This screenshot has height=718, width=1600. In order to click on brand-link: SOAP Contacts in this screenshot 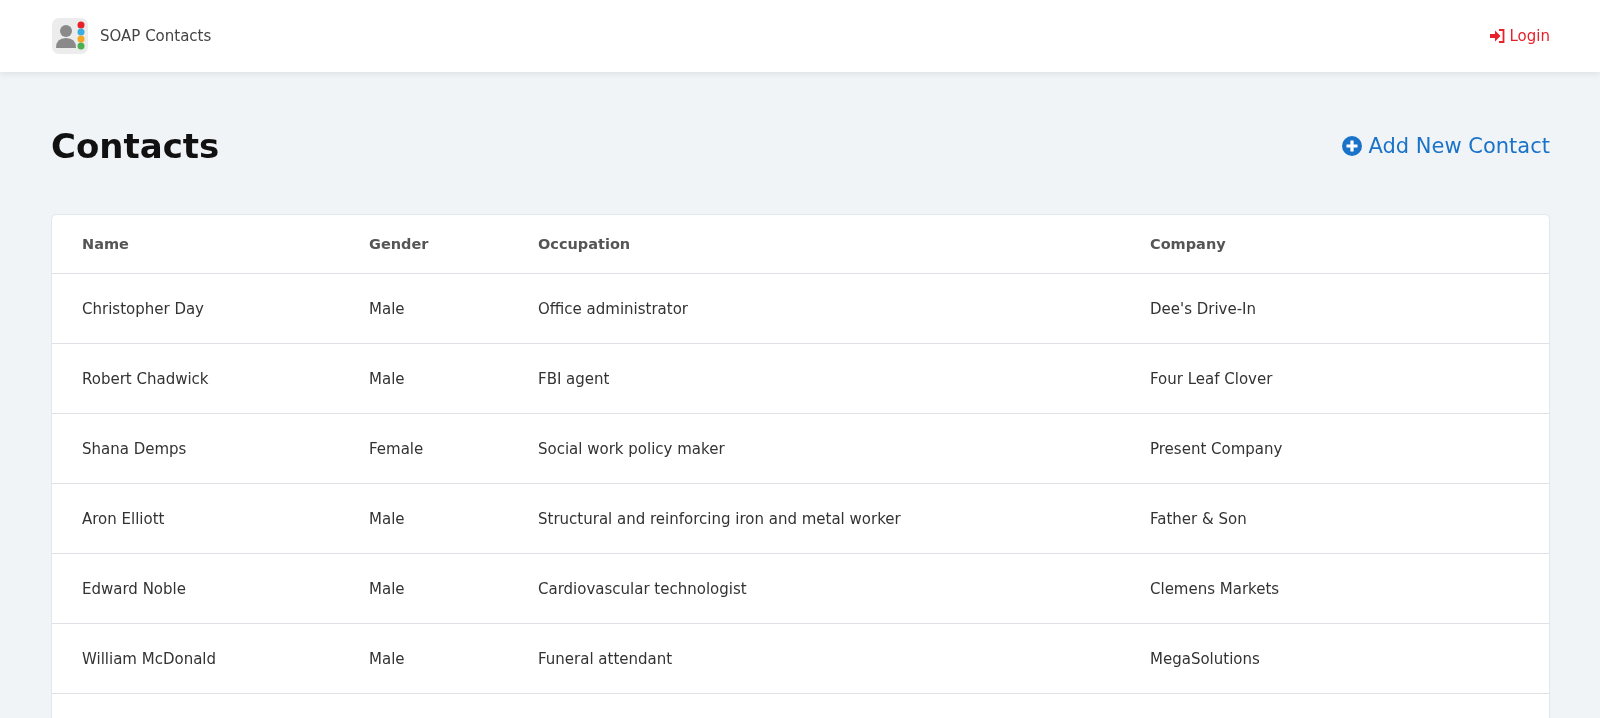, I will do `click(132, 36)`.